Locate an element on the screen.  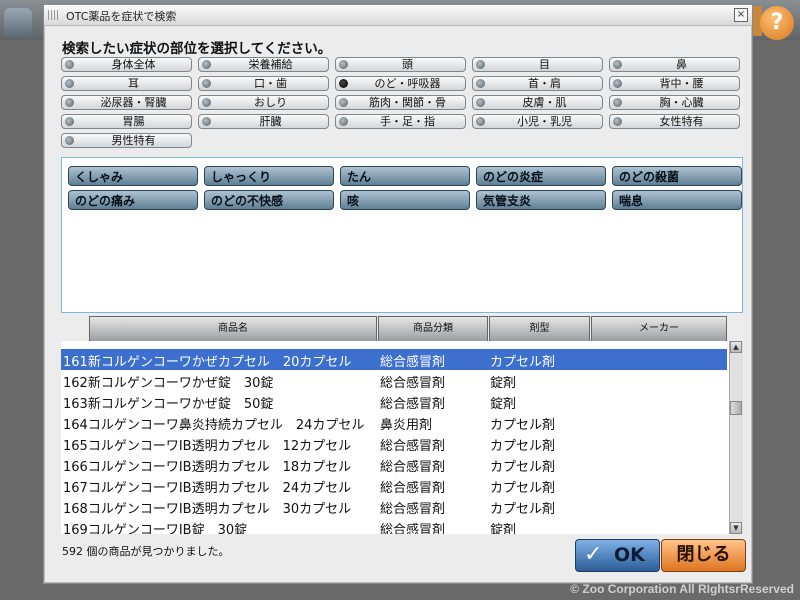
column-header-maker: メーカー is located at coordinates (659, 329).